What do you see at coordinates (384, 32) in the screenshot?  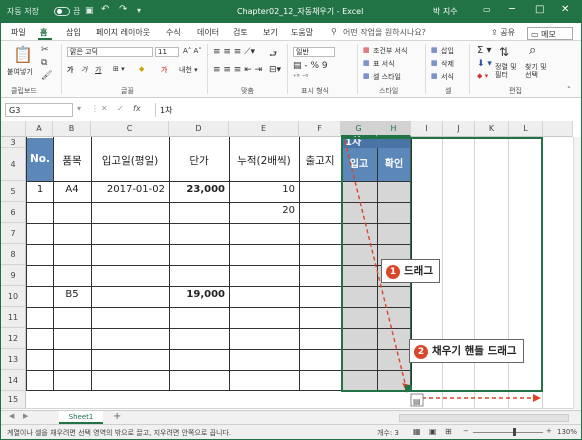 I see `tell-me-search: 어떤 작업을 원하시나요?` at bounding box center [384, 32].